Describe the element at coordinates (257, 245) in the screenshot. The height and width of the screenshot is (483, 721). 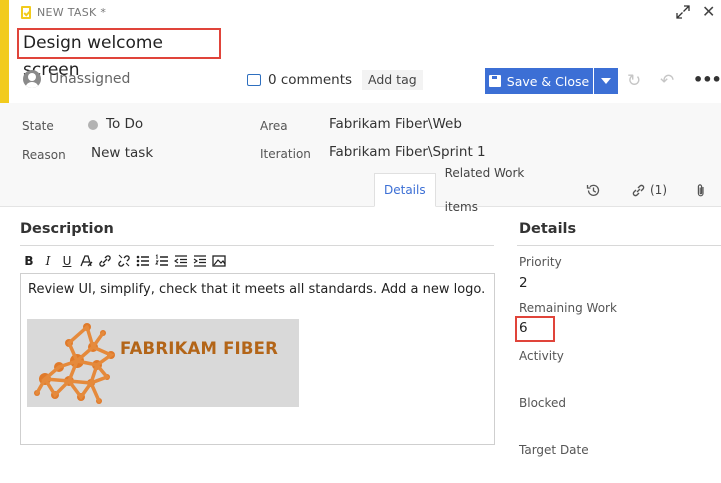
I see `description-divider` at that location.